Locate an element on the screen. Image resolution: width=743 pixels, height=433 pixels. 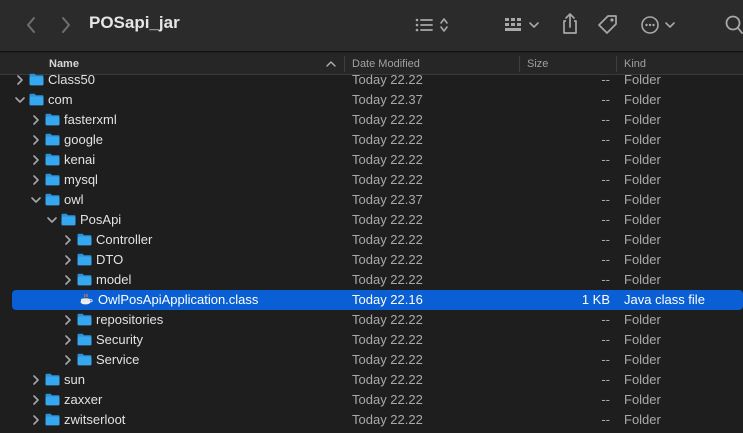
item-name: zwitserloot is located at coordinates (95, 419).